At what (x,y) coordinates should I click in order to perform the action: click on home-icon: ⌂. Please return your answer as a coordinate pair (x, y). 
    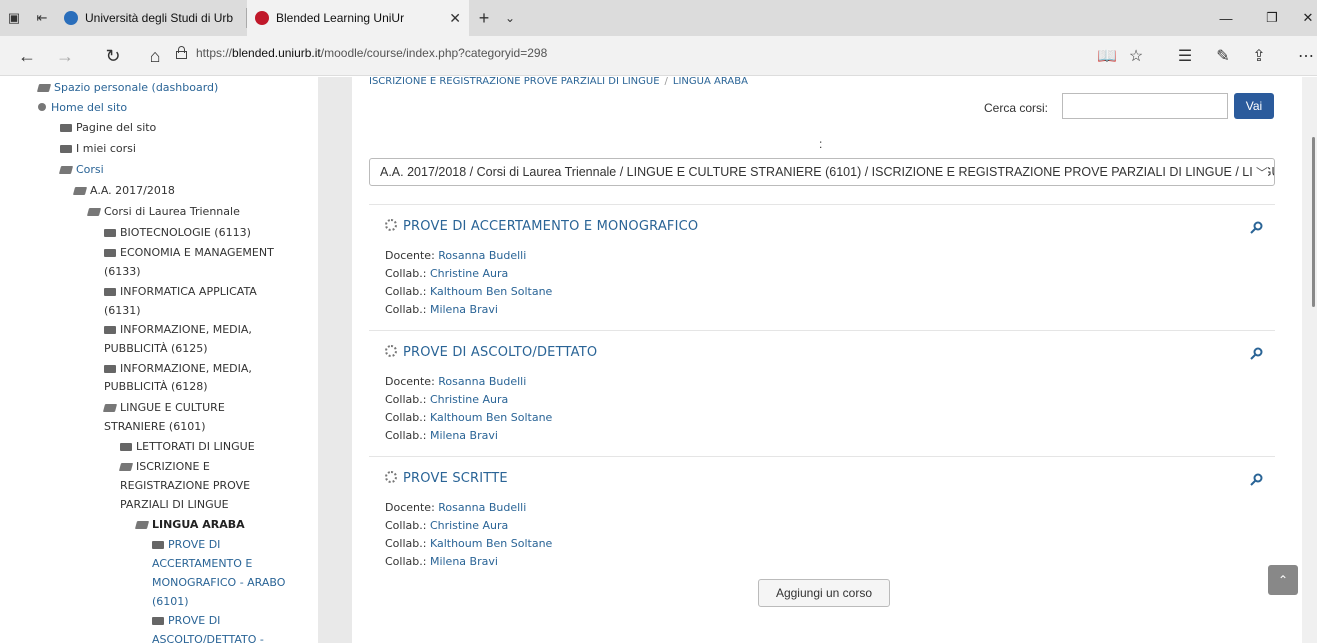
    Looking at the image, I should click on (155, 56).